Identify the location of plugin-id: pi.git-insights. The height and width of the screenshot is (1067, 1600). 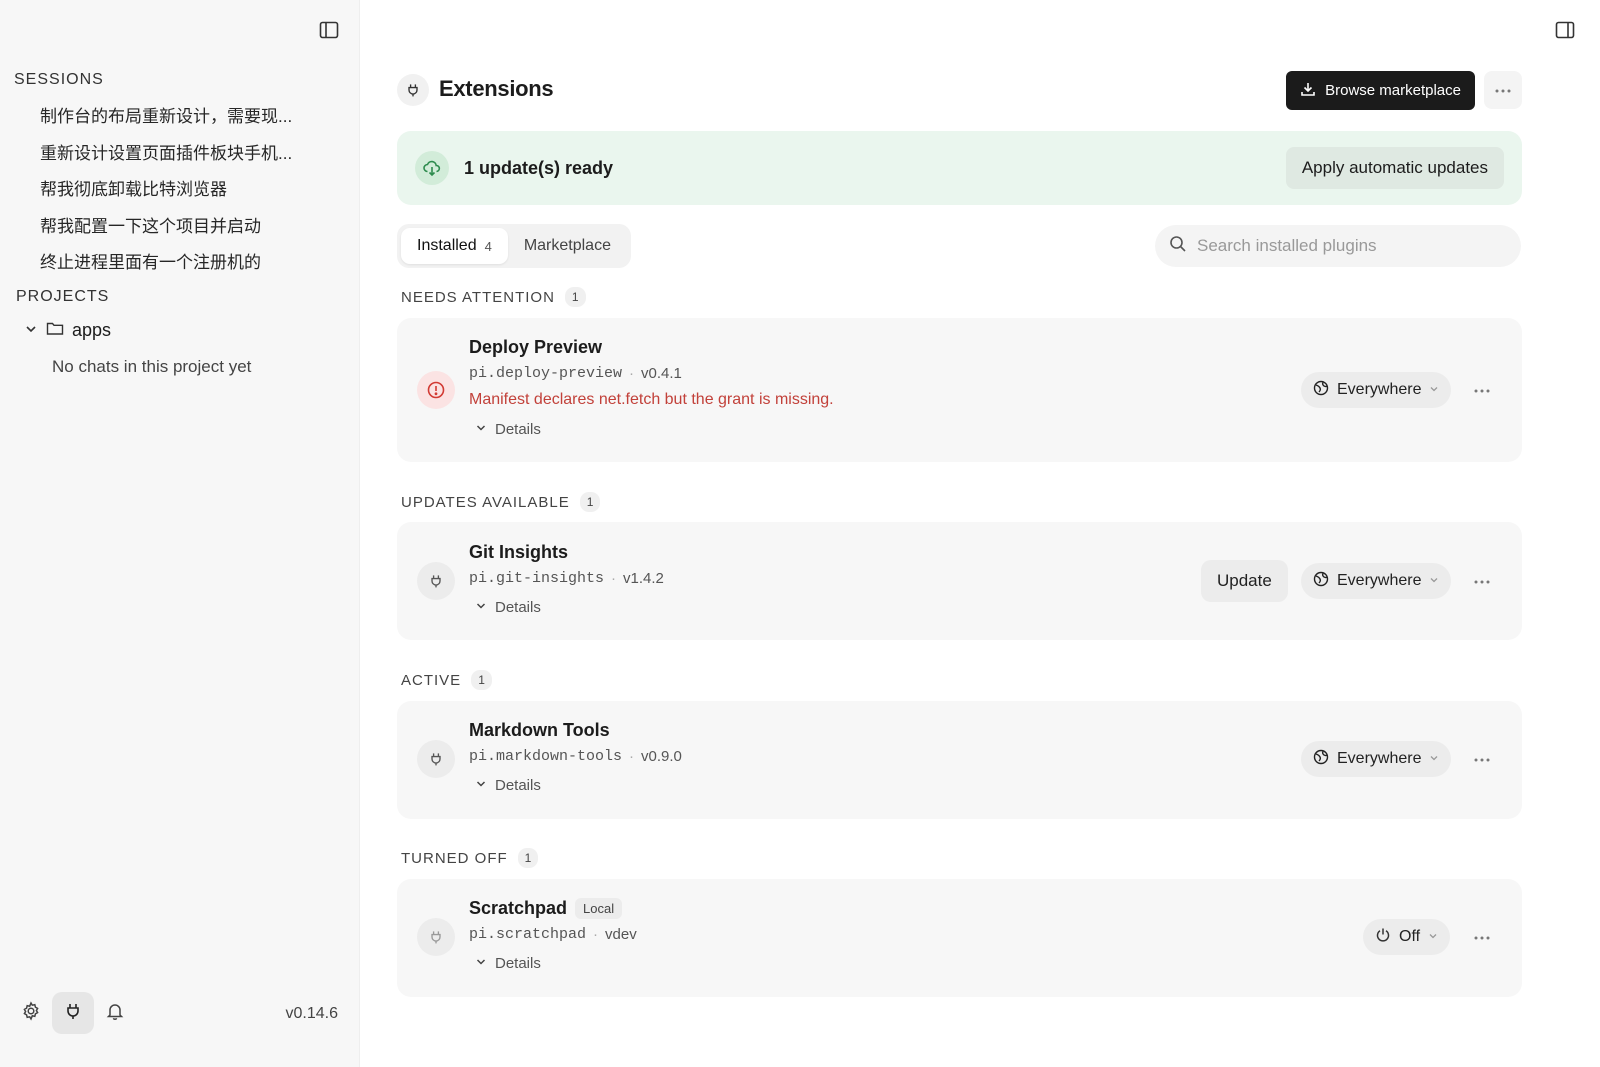
(537, 578).